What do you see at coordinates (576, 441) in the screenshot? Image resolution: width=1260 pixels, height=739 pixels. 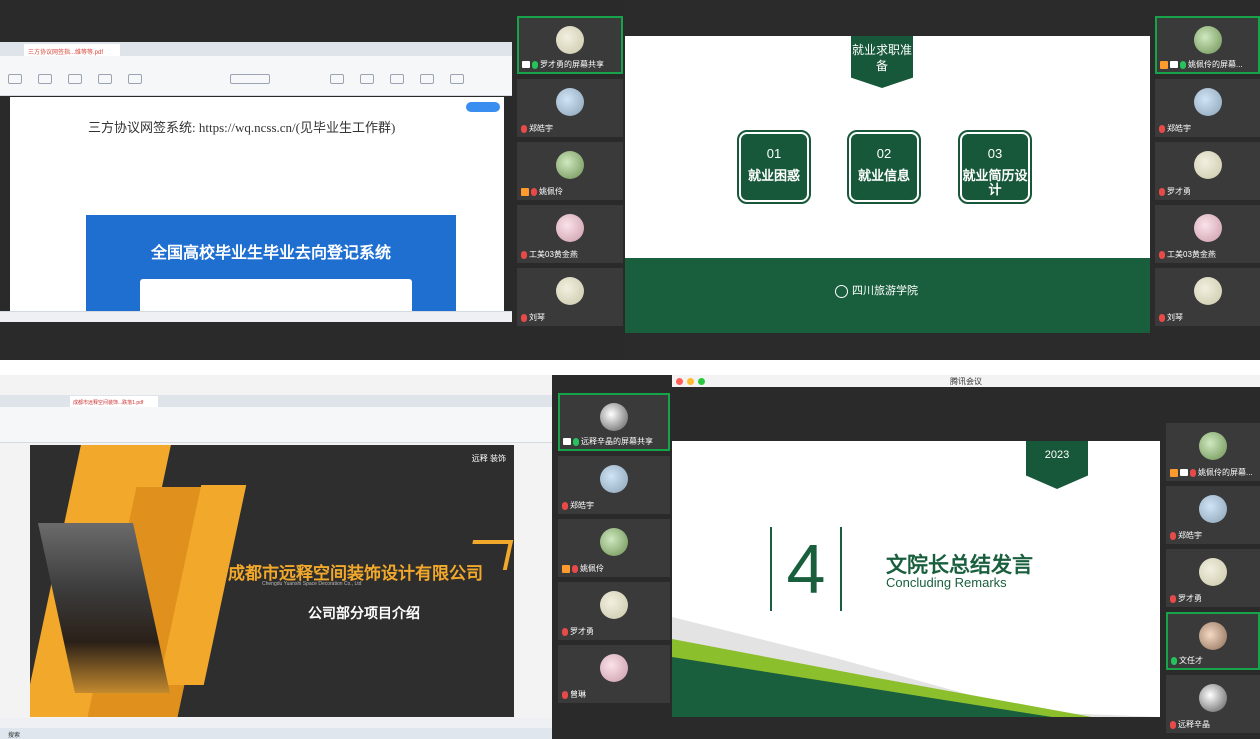 I see `mic-on-icon` at bounding box center [576, 441].